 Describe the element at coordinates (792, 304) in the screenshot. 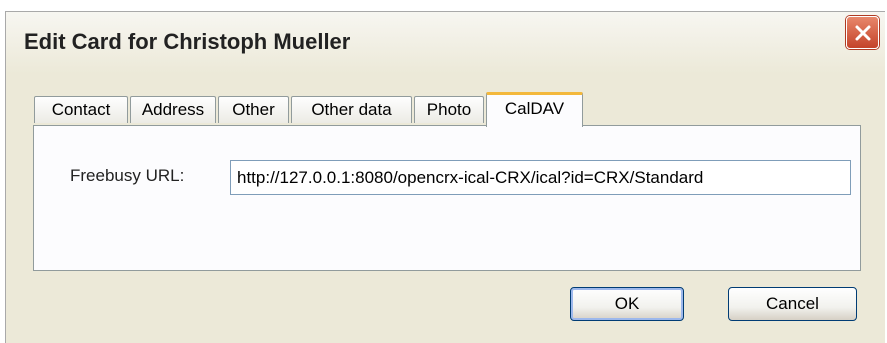

I see `cancel-button: Cancel` at that location.